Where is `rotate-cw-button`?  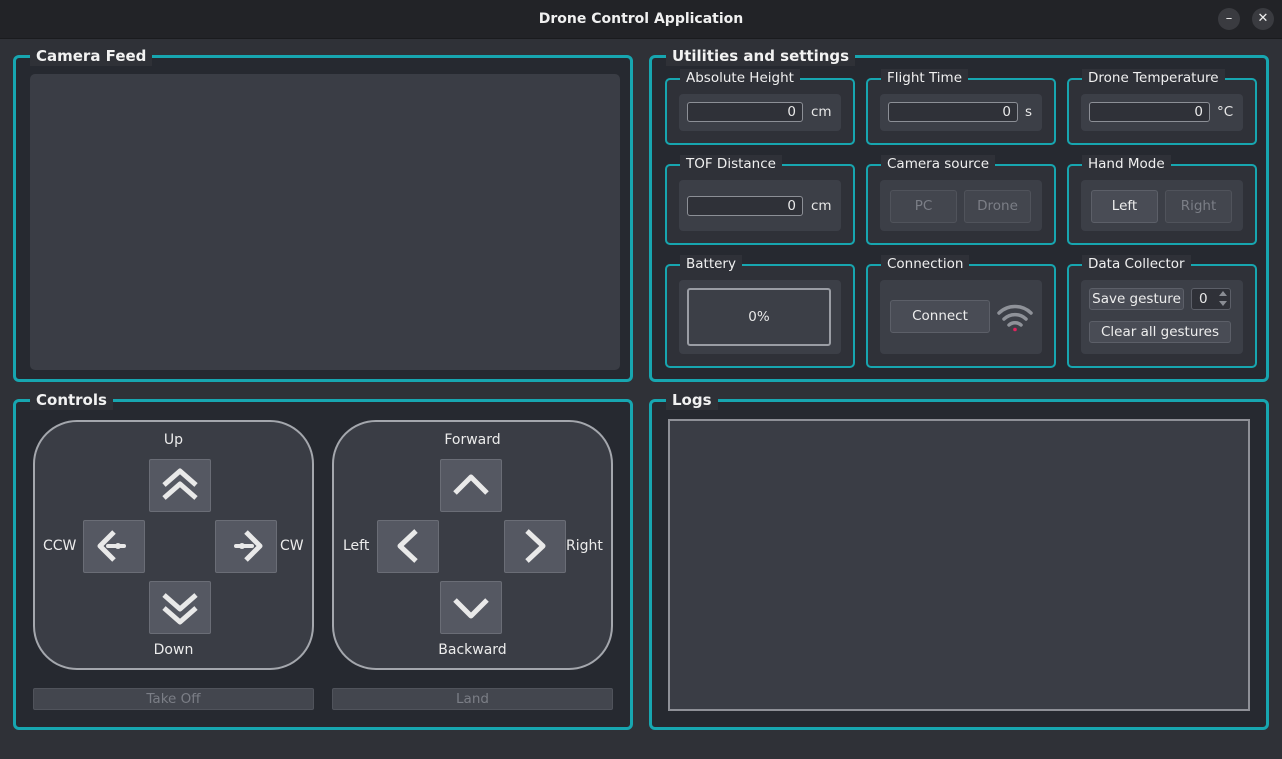 rotate-cw-button is located at coordinates (246, 546).